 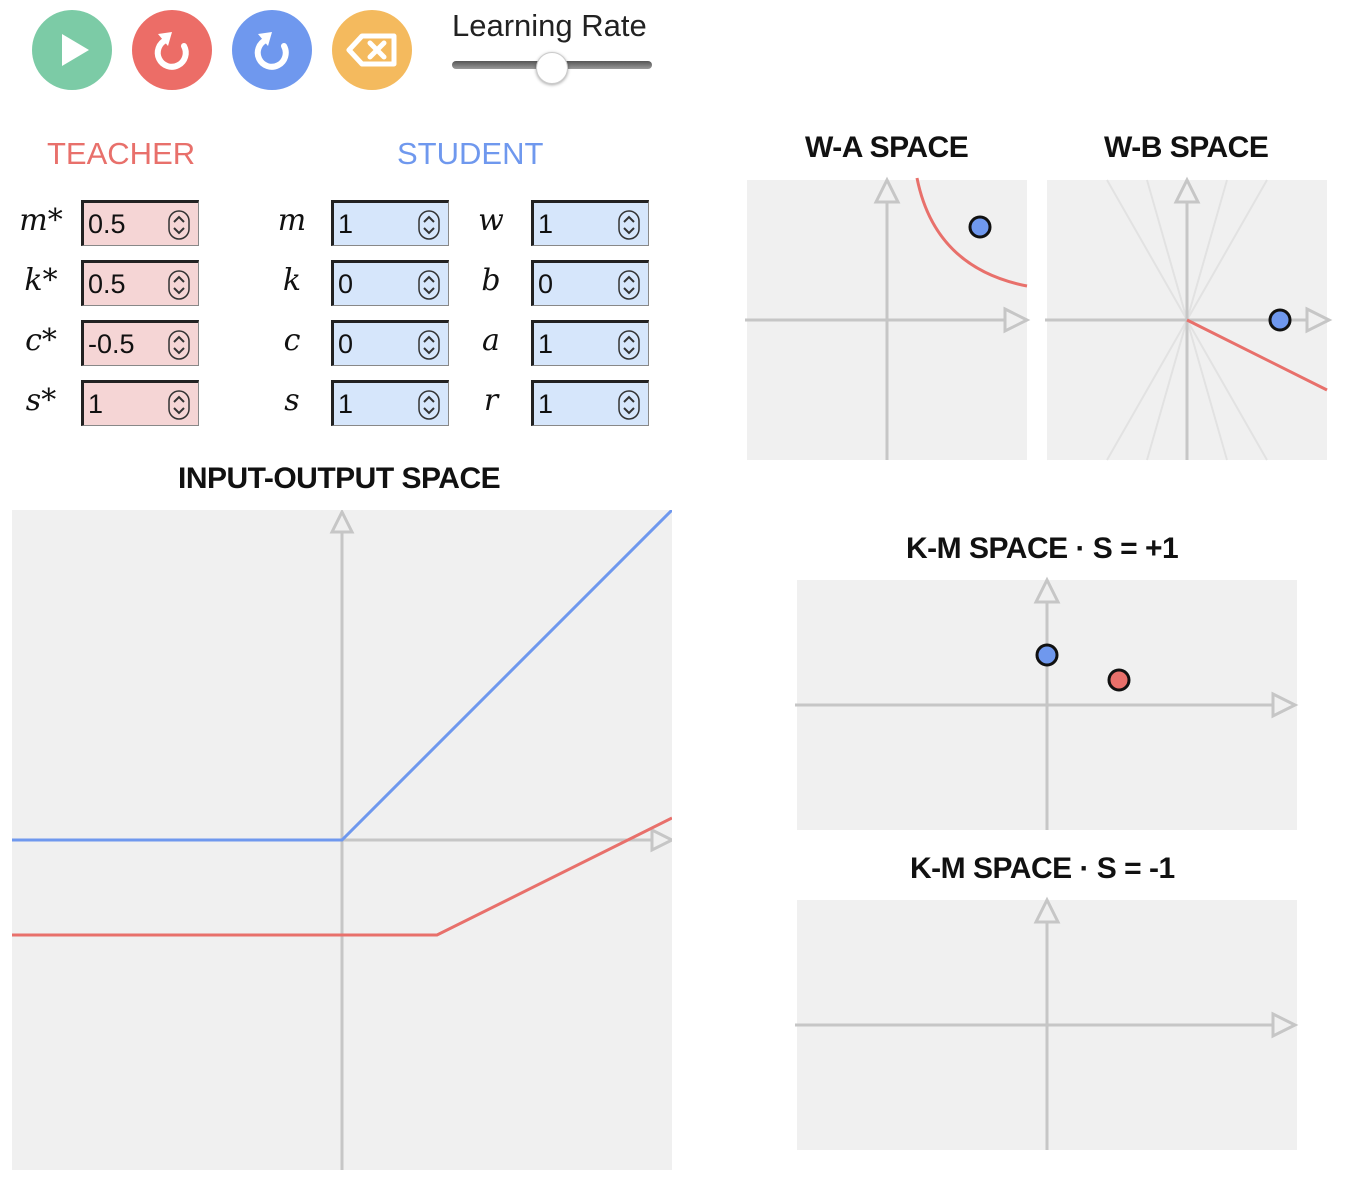 What do you see at coordinates (292, 400) in the screenshot?
I see `student-param-label: s` at bounding box center [292, 400].